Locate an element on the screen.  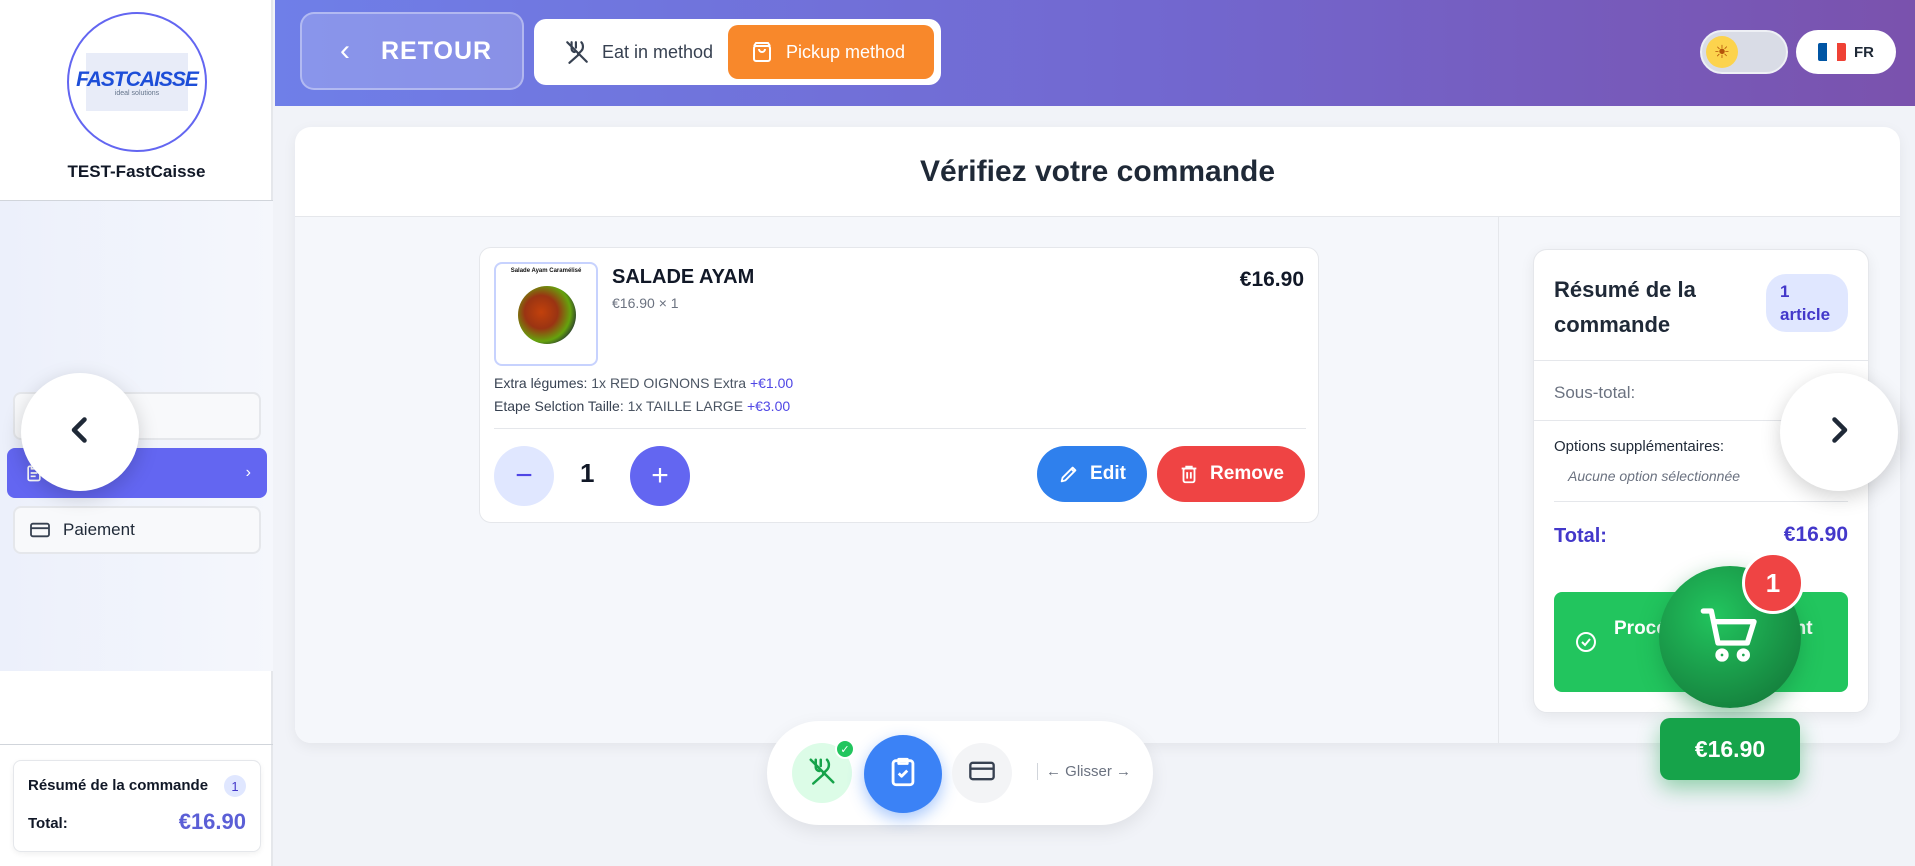
sidebar-item-payment: Paiement is located at coordinates (137, 530).